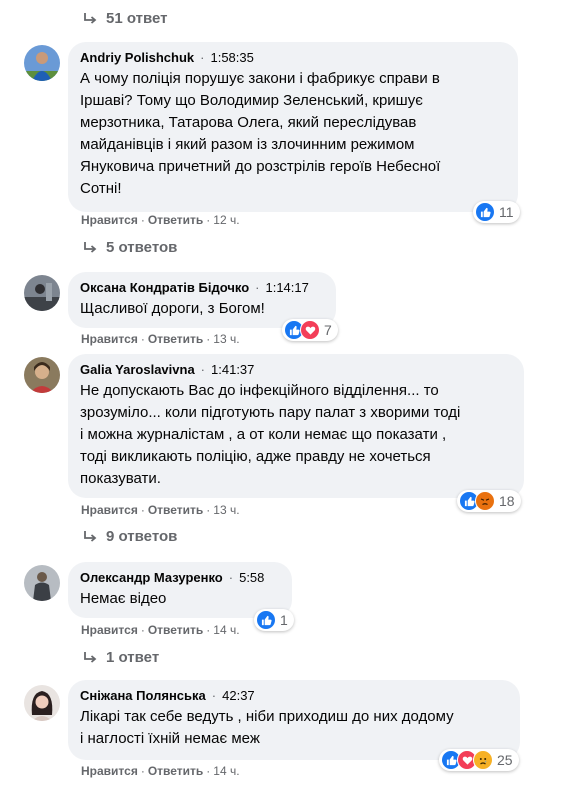  What do you see at coordinates (232, 370) in the screenshot?
I see `comment-timestamp: 1:41:37` at bounding box center [232, 370].